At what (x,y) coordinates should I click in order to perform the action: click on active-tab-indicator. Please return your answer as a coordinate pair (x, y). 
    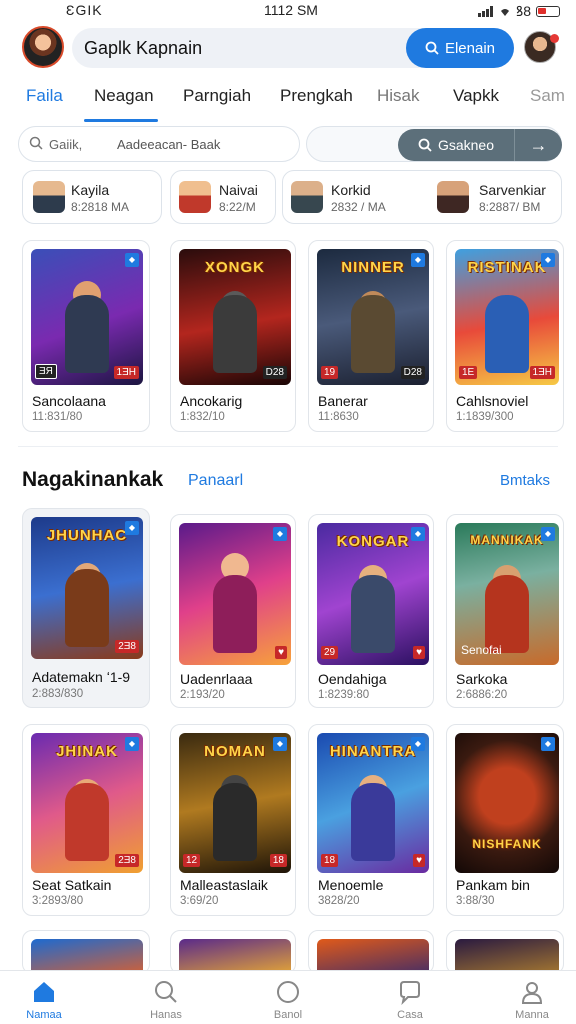
    Looking at the image, I should click on (121, 120).